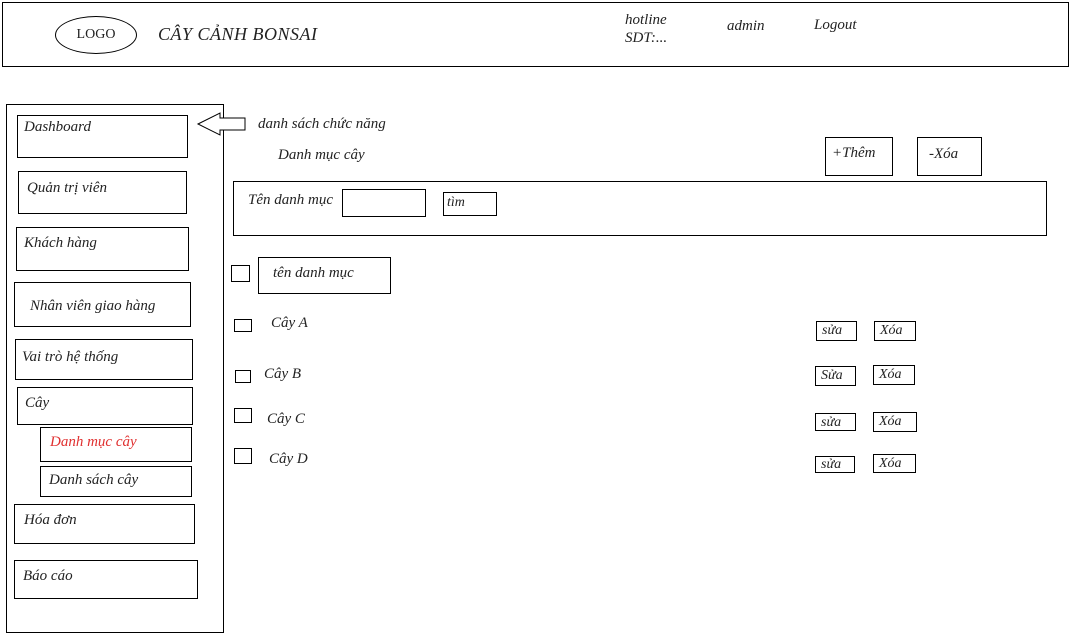 The image size is (1069, 636). I want to click on sidebar-item-customers: Khách hàng, so click(102, 249).